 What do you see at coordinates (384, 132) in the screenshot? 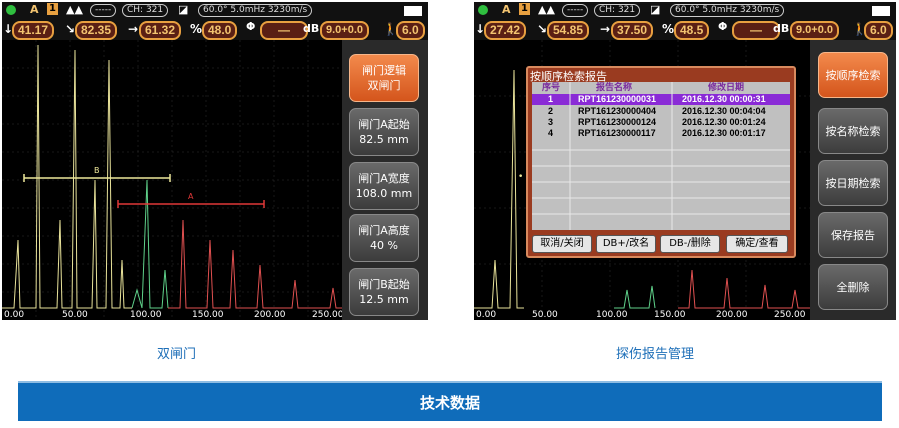
I see `gate-a-start-button: 闸门A起始 82.5 mm` at bounding box center [384, 132].